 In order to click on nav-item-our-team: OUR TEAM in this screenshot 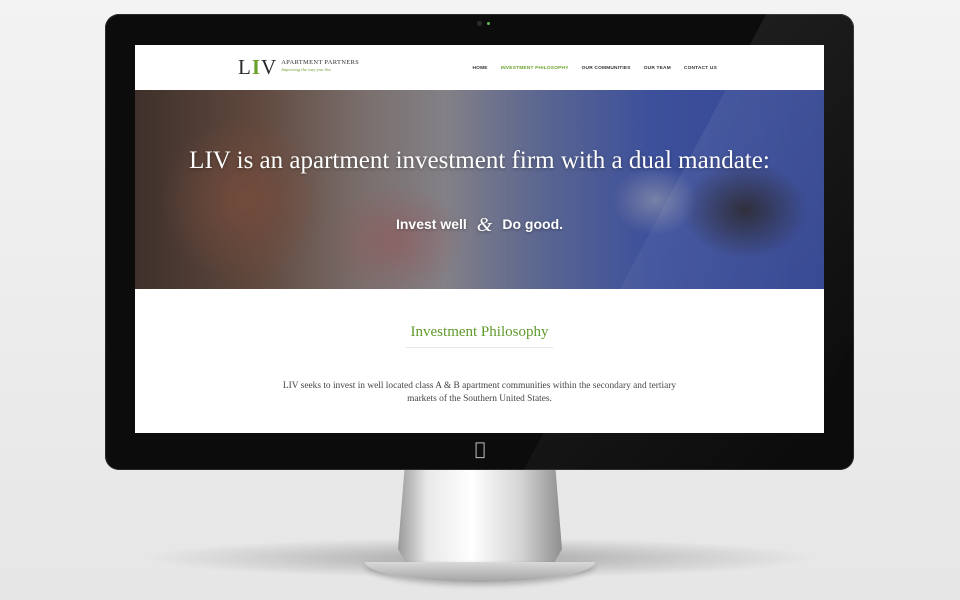, I will do `click(657, 68)`.